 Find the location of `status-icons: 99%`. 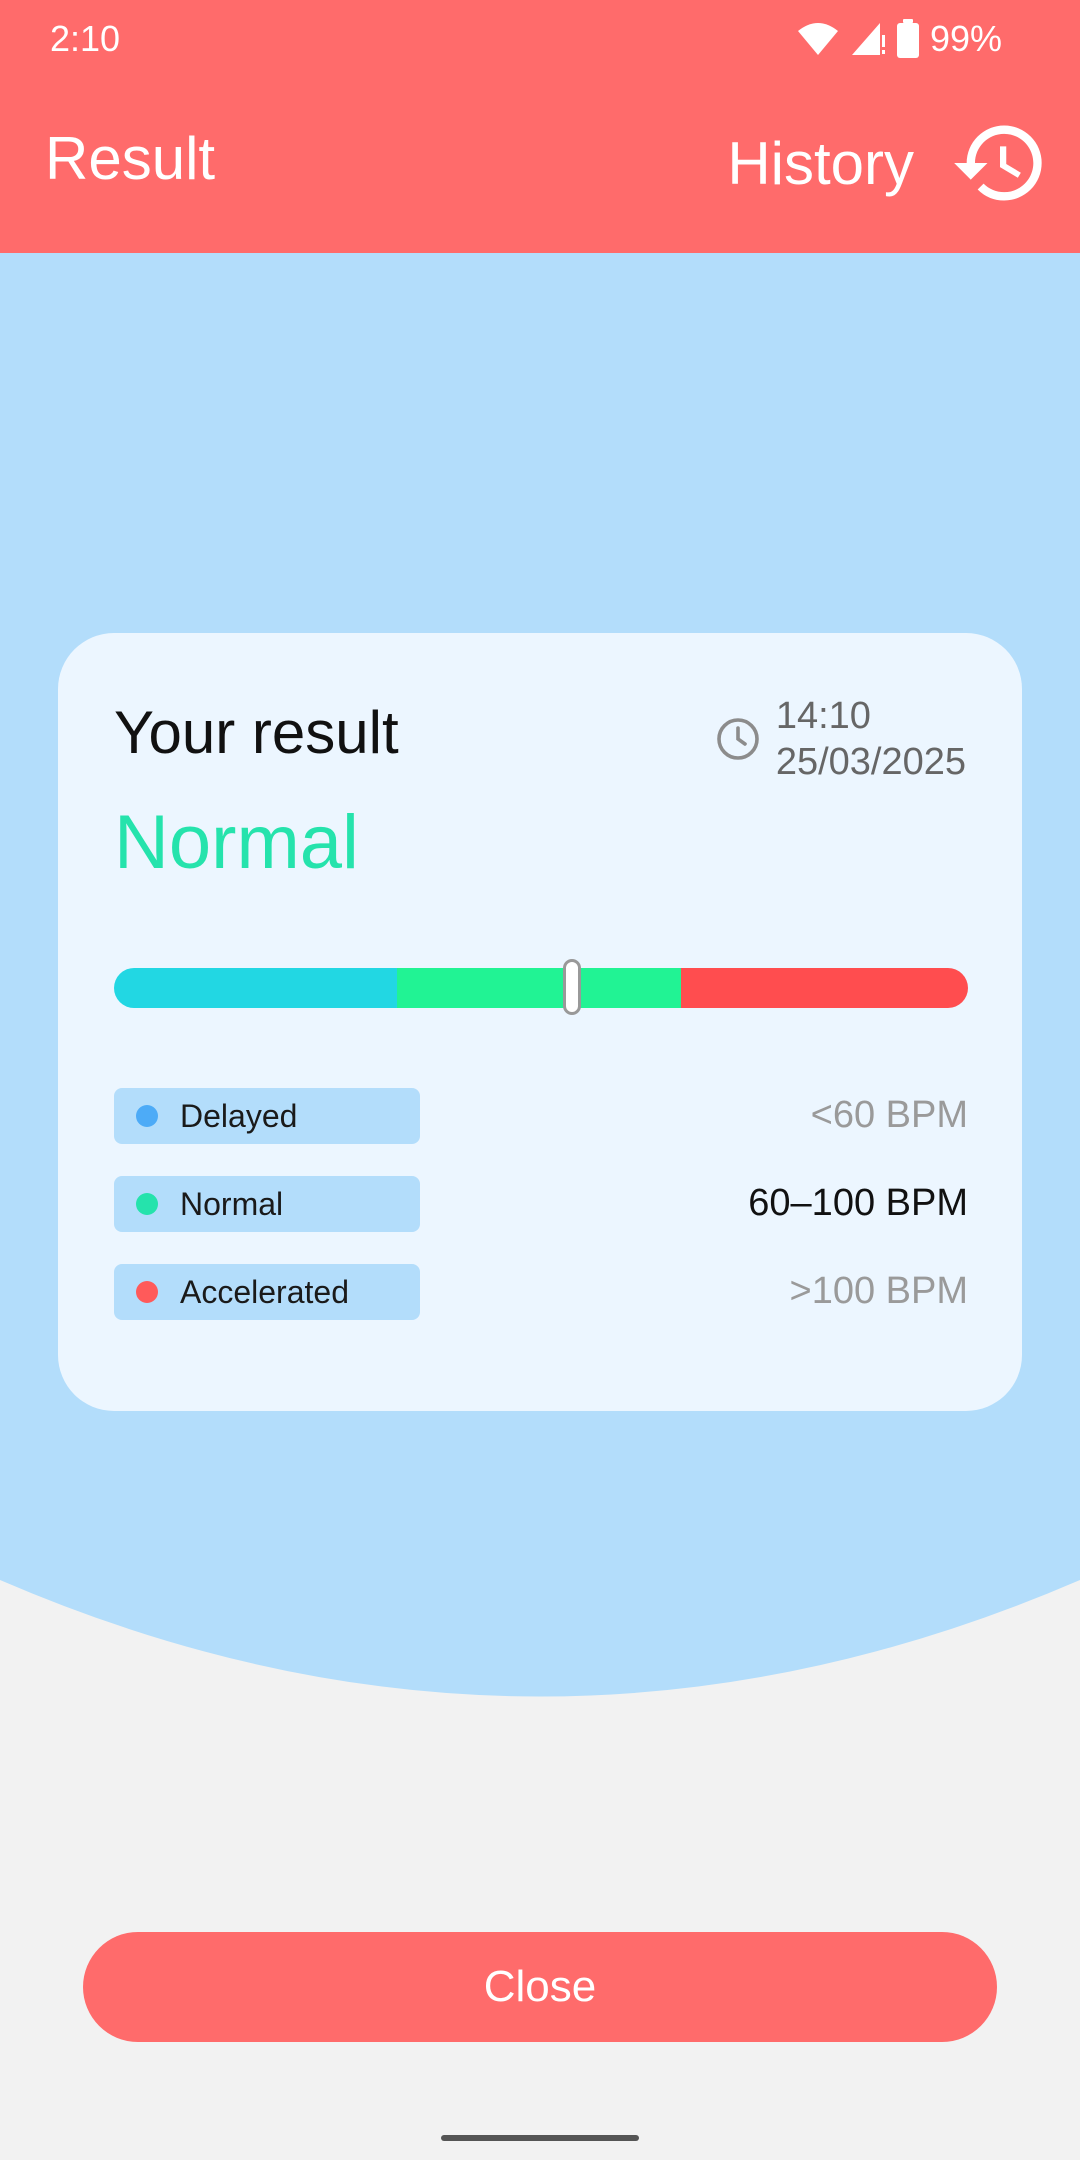

status-icons: 99% is located at coordinates (899, 39).